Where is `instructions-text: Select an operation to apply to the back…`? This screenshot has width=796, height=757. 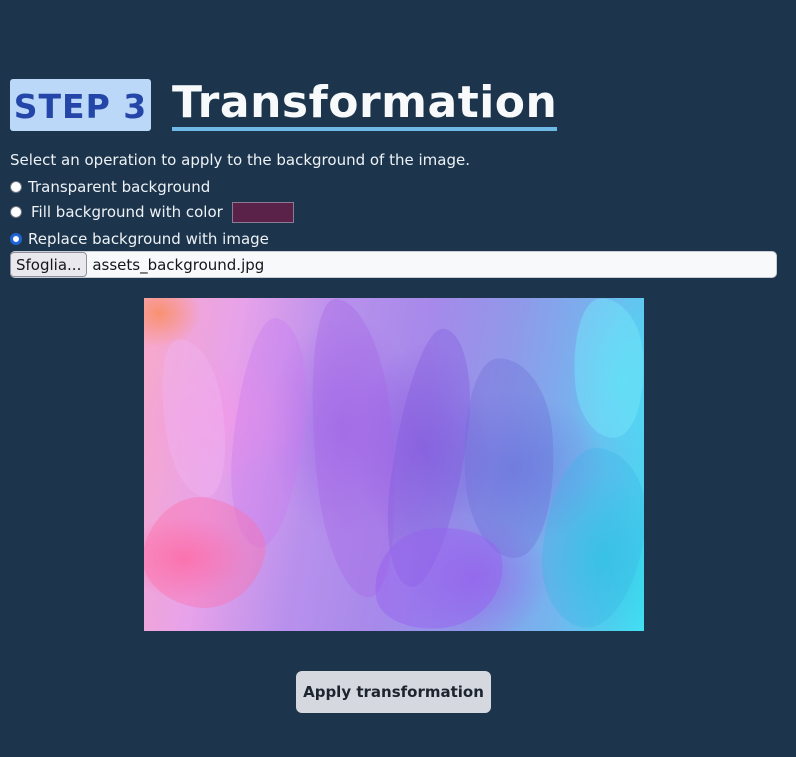
instructions-text: Select an operation to apply to the back… is located at coordinates (240, 160).